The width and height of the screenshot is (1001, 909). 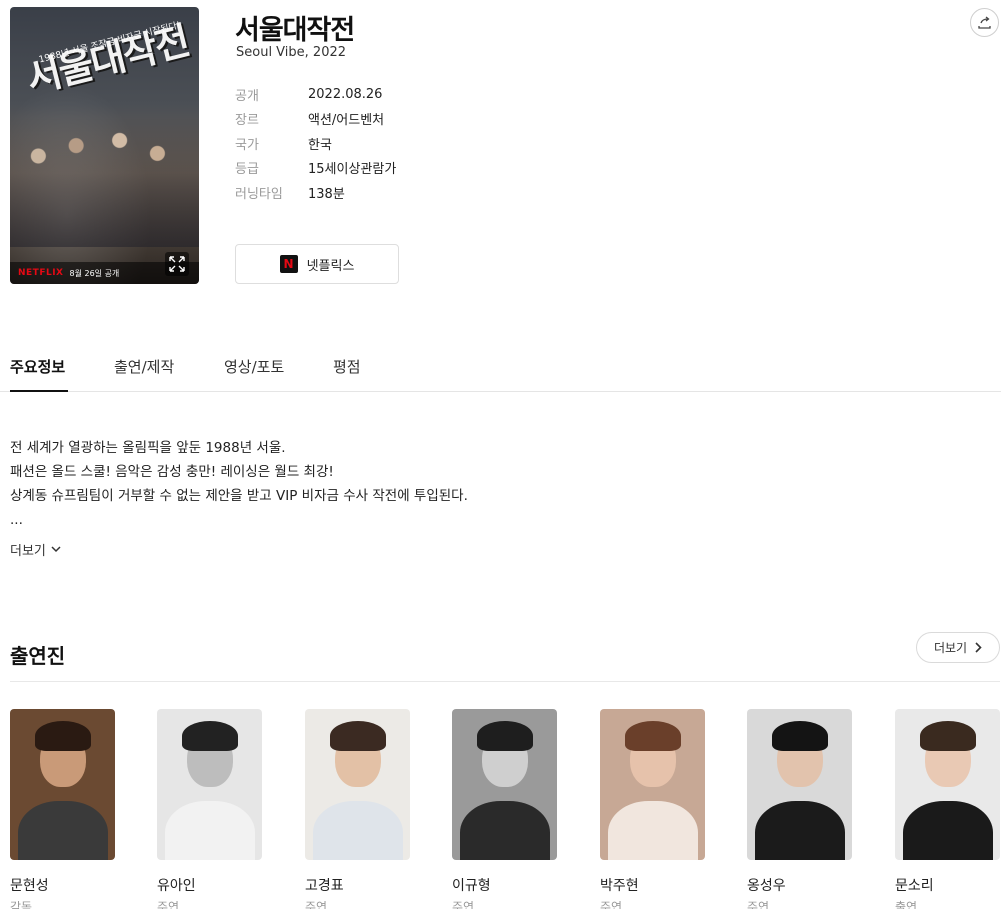 I want to click on netflix-button-label: 넷플릭스, so click(x=330, y=266).